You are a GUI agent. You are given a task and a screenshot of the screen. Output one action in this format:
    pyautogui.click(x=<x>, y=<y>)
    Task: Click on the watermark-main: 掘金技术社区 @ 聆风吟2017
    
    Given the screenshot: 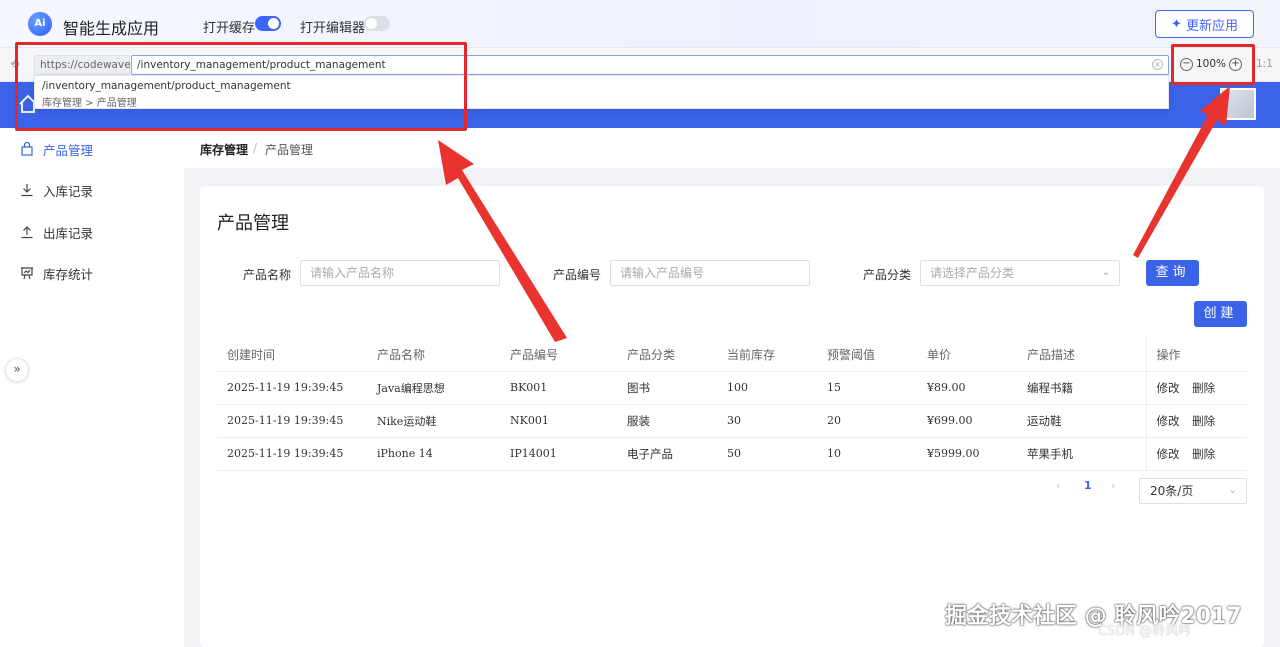 What is the action you would take?
    pyautogui.click(x=1093, y=616)
    